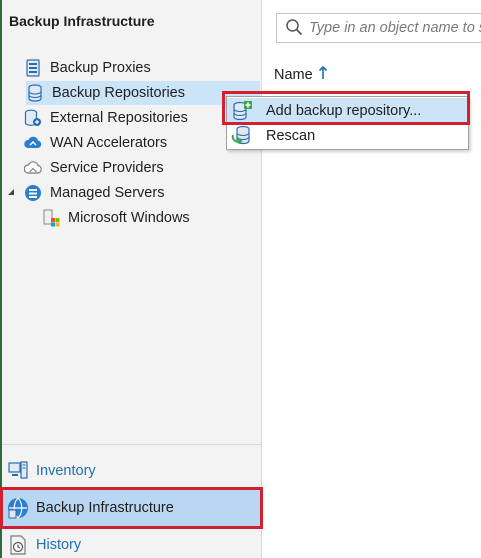  Describe the element at coordinates (18, 508) in the screenshot. I see `backup-infrastructure-icon` at that location.